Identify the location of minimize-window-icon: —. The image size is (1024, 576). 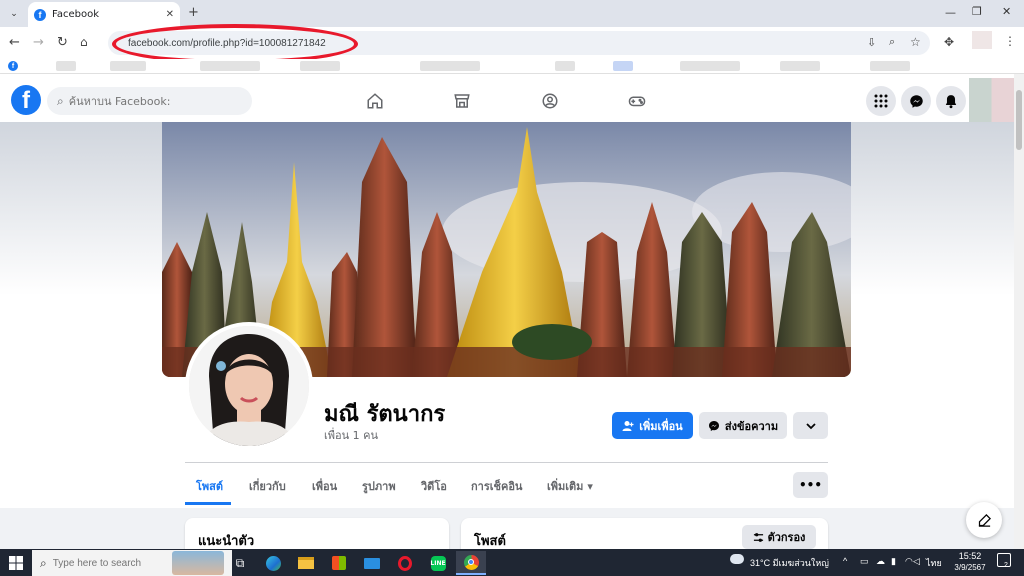
(950, 12).